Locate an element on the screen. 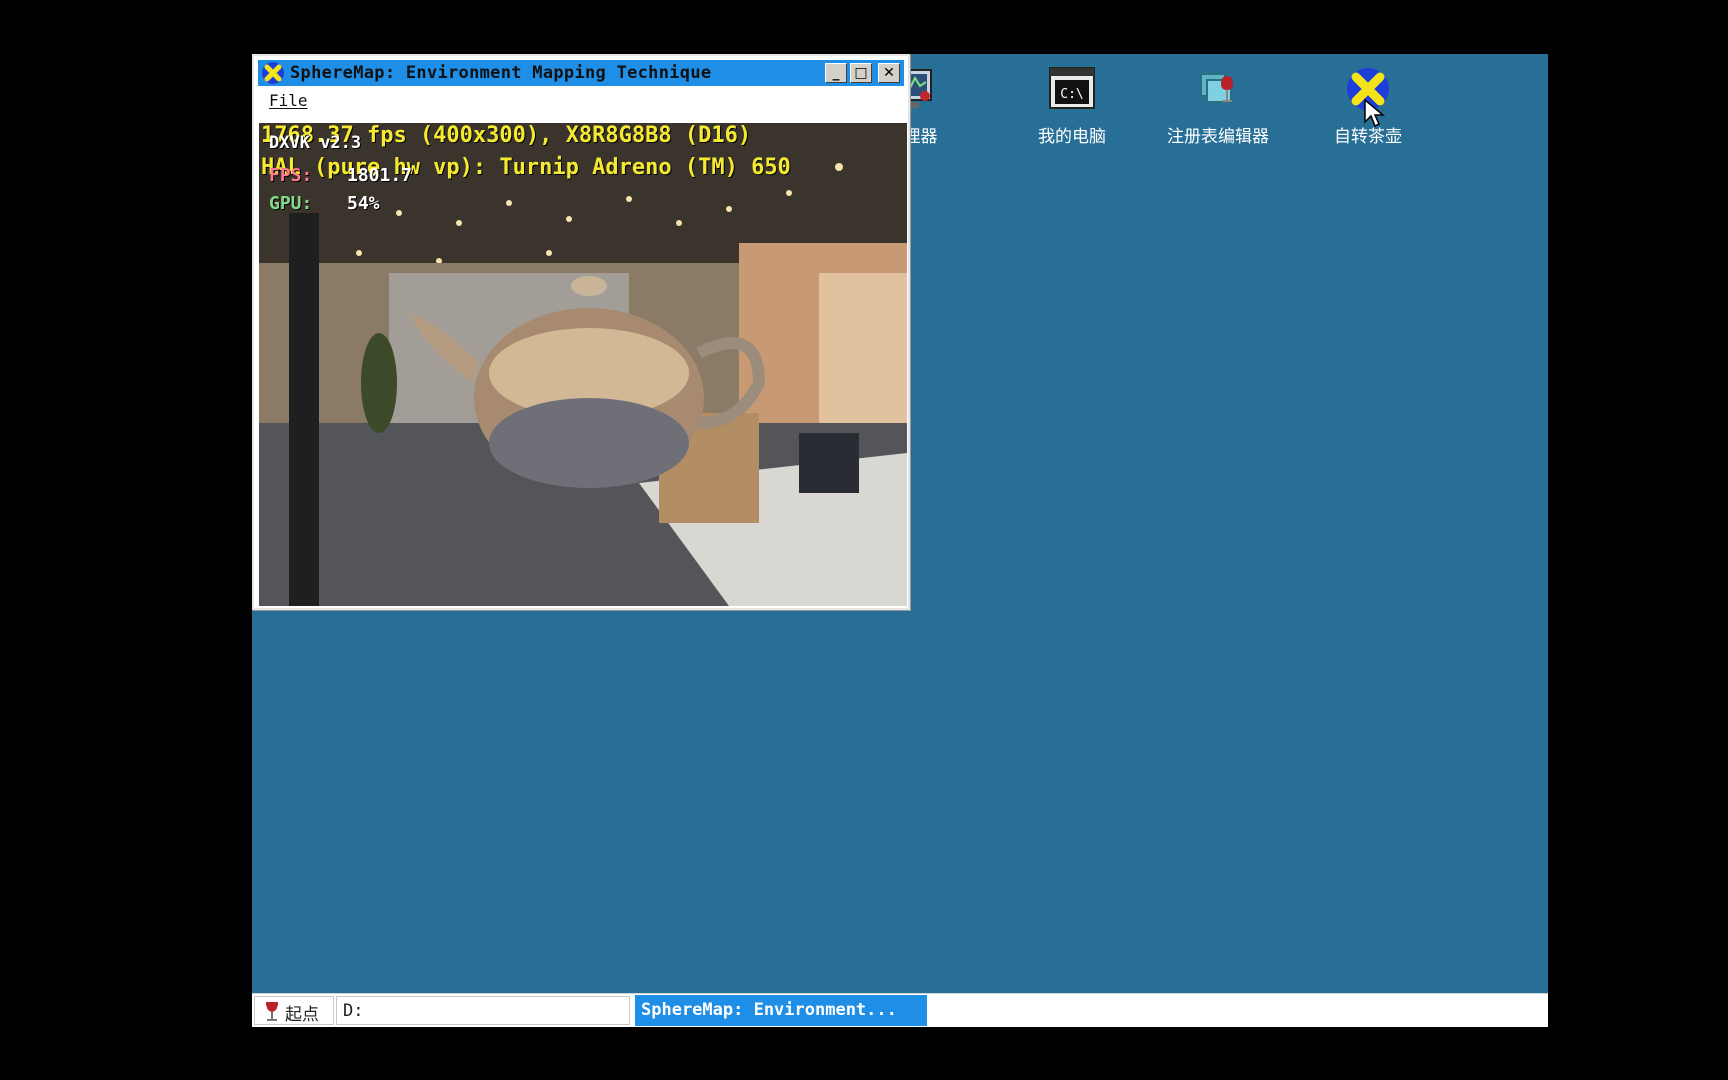  registry-editor-icon is located at coordinates (1216, 88).